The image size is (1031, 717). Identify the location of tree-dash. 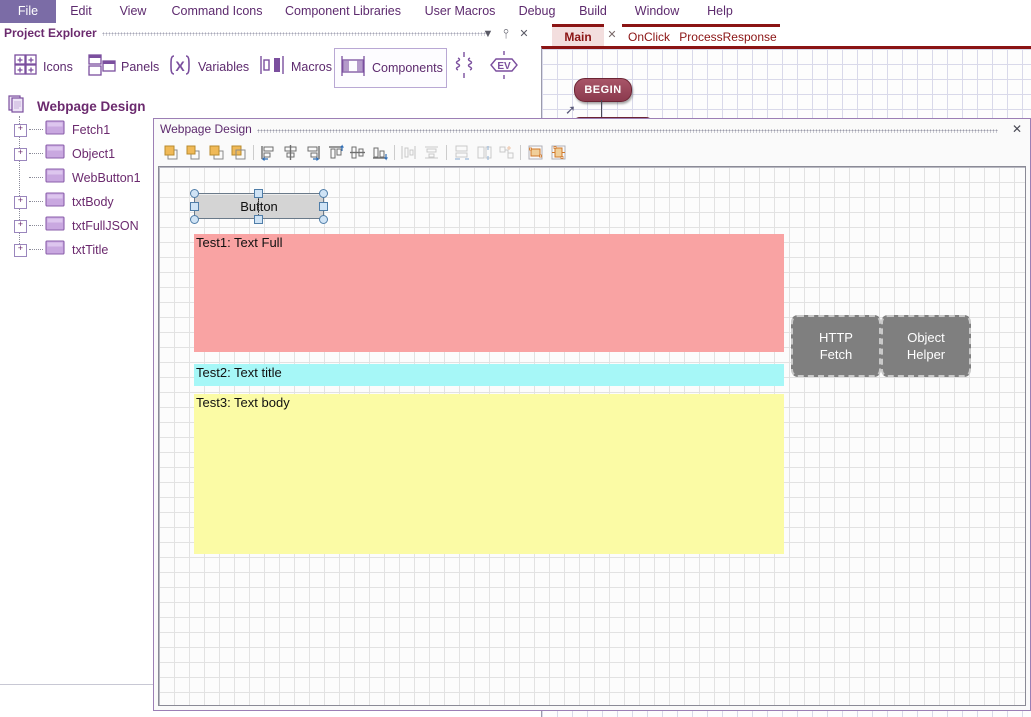
(36, 178).